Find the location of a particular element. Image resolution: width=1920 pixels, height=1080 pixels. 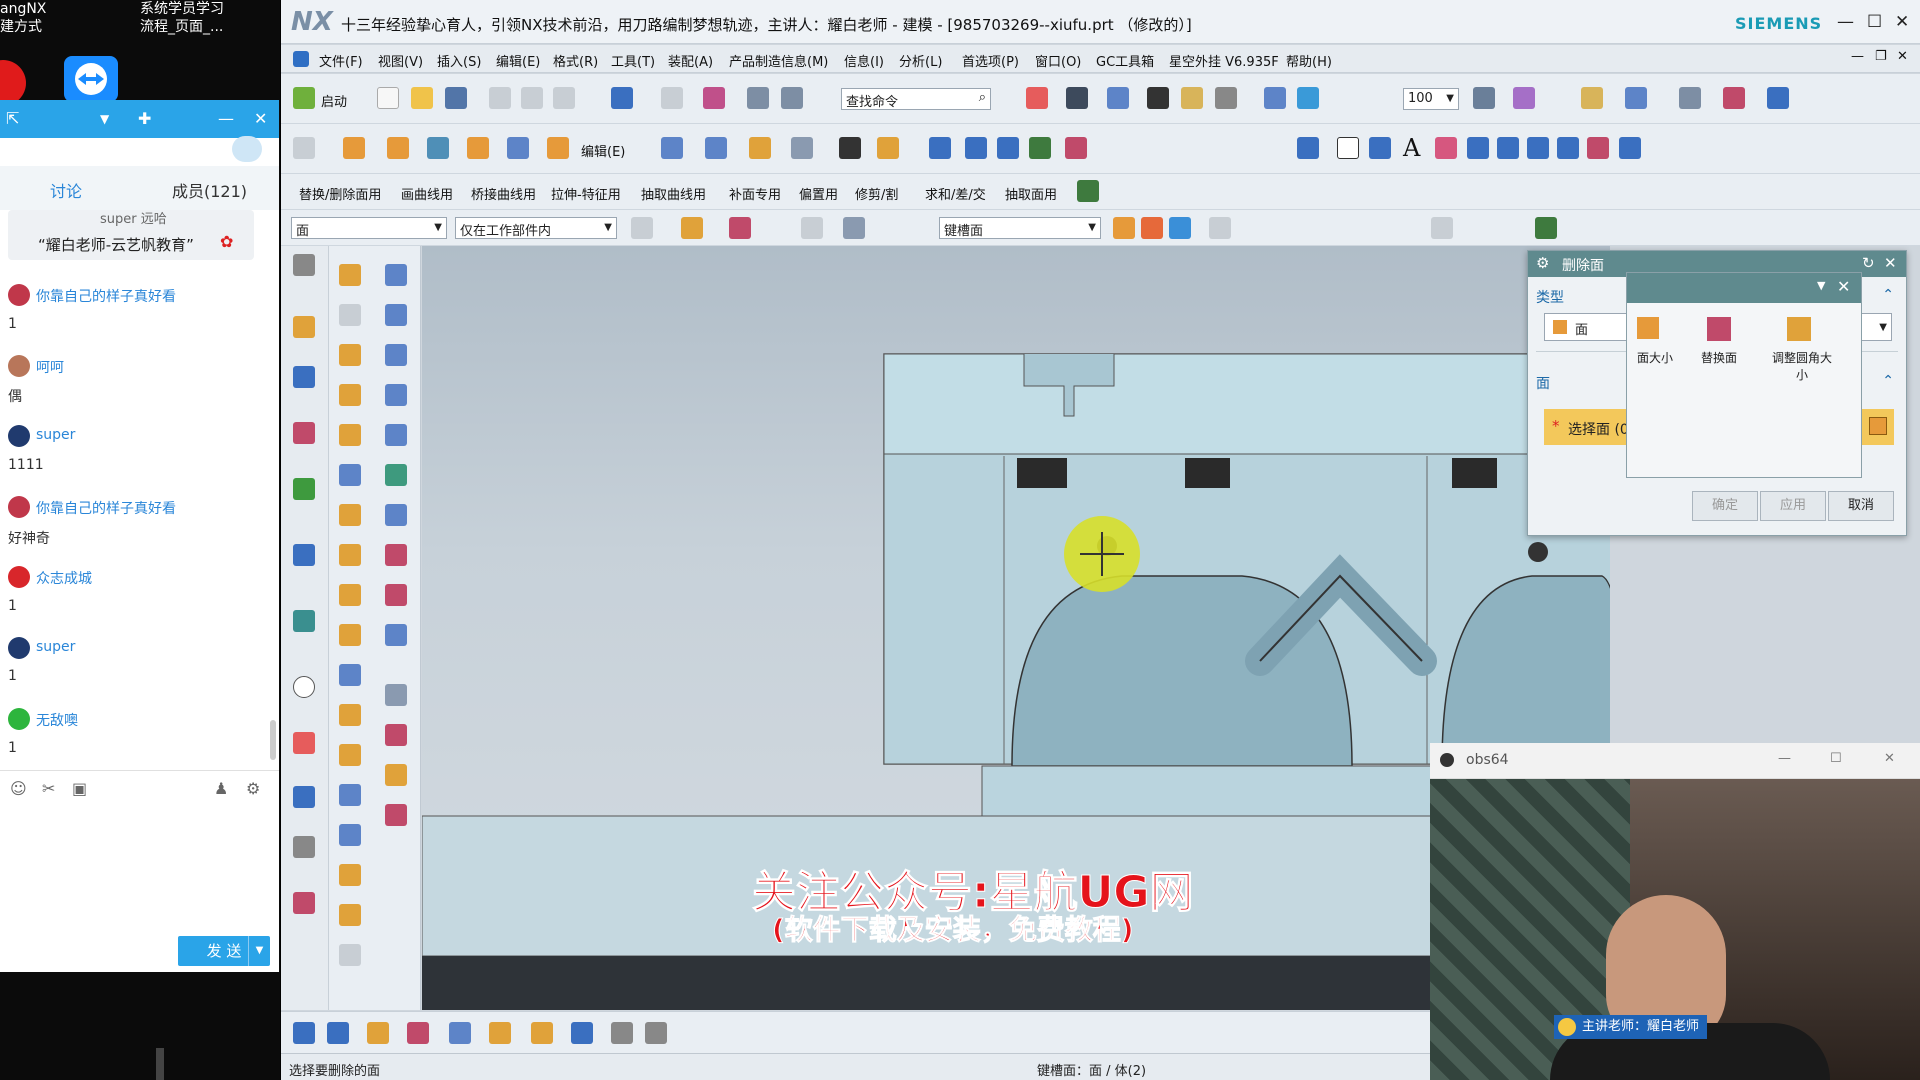

tools-icon is located at coordinates (1546, 228).